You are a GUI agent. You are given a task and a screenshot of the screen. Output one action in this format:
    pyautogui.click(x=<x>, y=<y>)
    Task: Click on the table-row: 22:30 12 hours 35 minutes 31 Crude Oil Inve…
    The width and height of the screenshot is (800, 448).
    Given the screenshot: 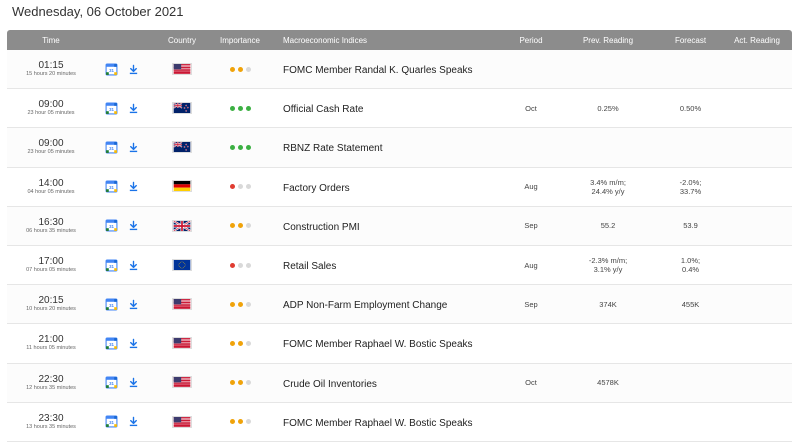 What is the action you would take?
    pyautogui.click(x=399, y=383)
    